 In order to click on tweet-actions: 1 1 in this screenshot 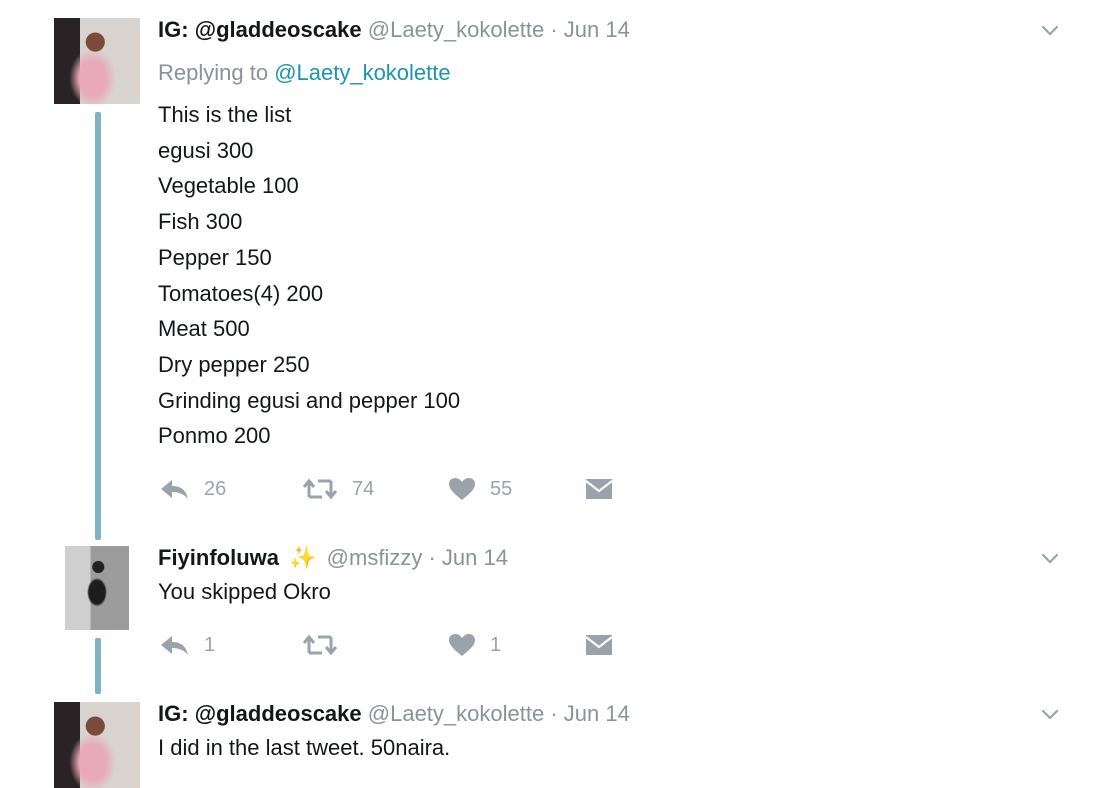, I will do `click(408, 645)`.